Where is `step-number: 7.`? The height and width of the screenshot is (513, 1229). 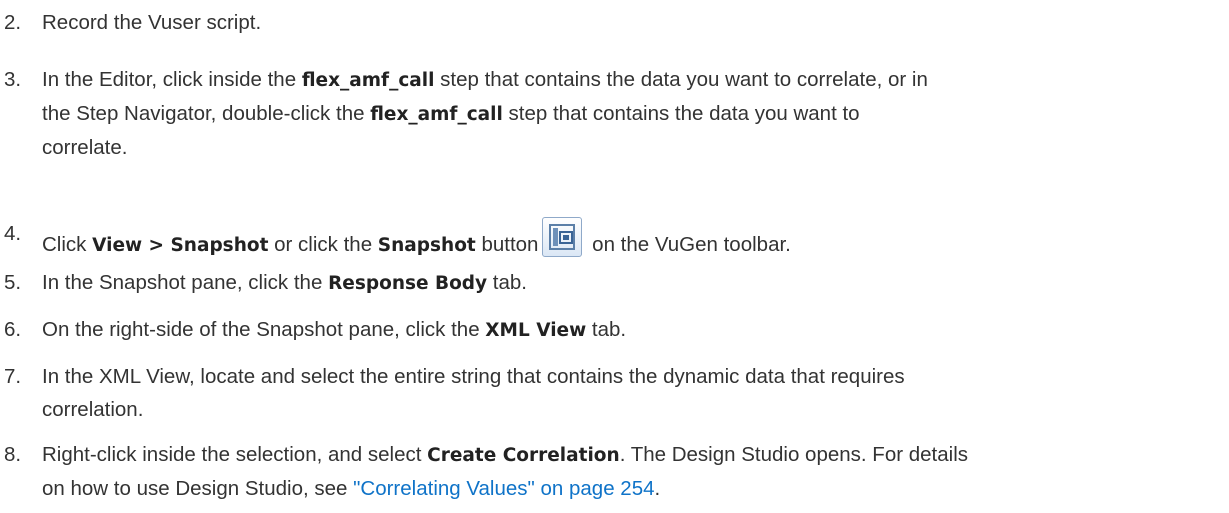
step-number: 7. is located at coordinates (13, 376).